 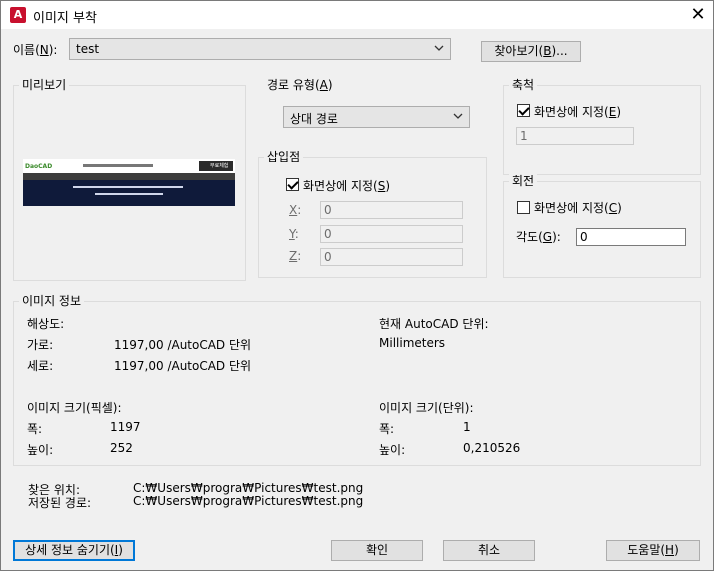 I want to click on preview-image: DaoCAD 무료체험, so click(x=129, y=182).